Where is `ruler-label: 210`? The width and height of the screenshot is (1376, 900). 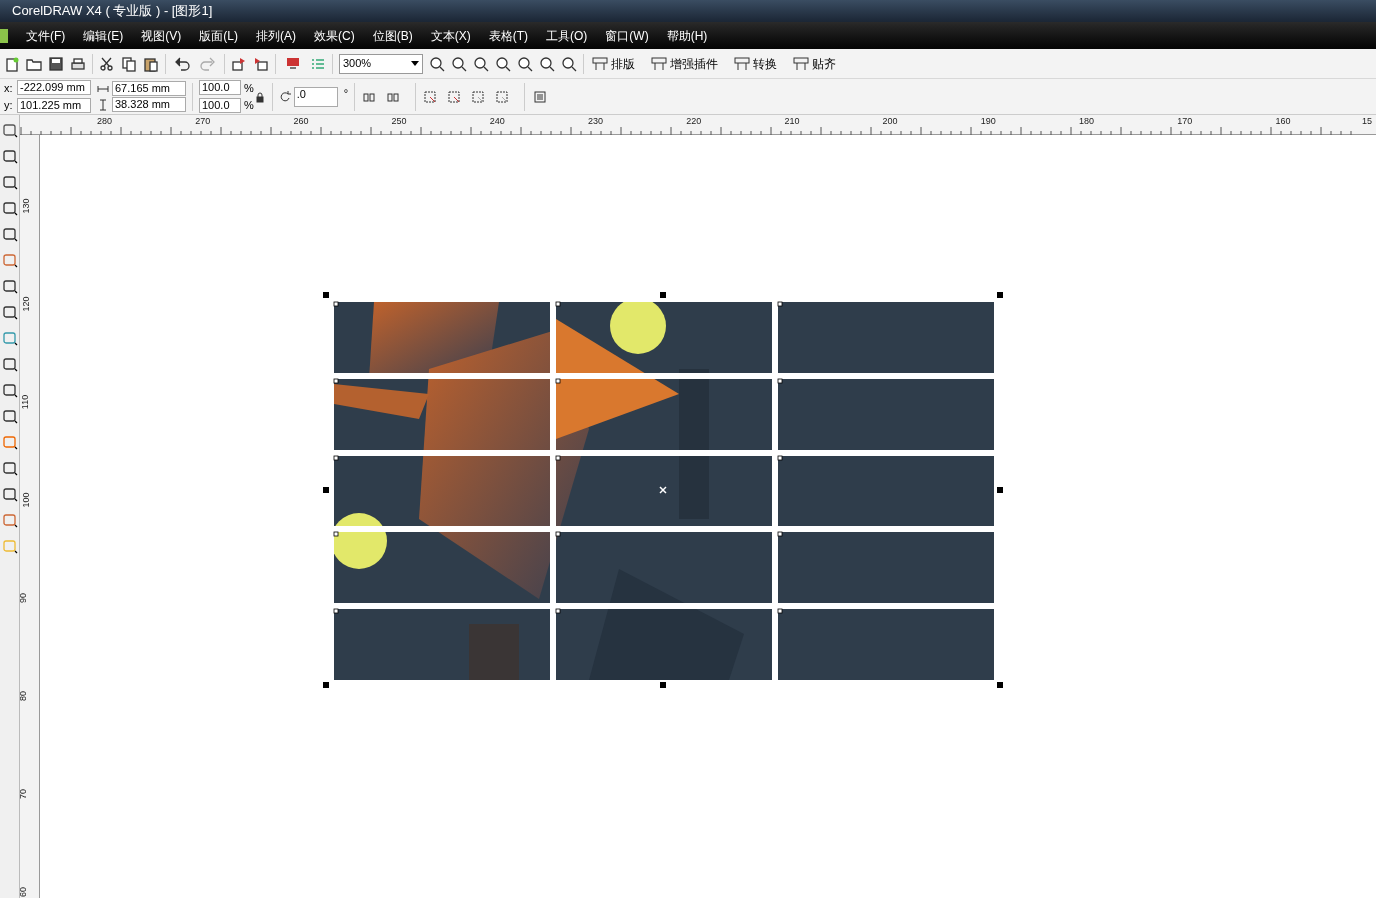 ruler-label: 210 is located at coordinates (792, 121).